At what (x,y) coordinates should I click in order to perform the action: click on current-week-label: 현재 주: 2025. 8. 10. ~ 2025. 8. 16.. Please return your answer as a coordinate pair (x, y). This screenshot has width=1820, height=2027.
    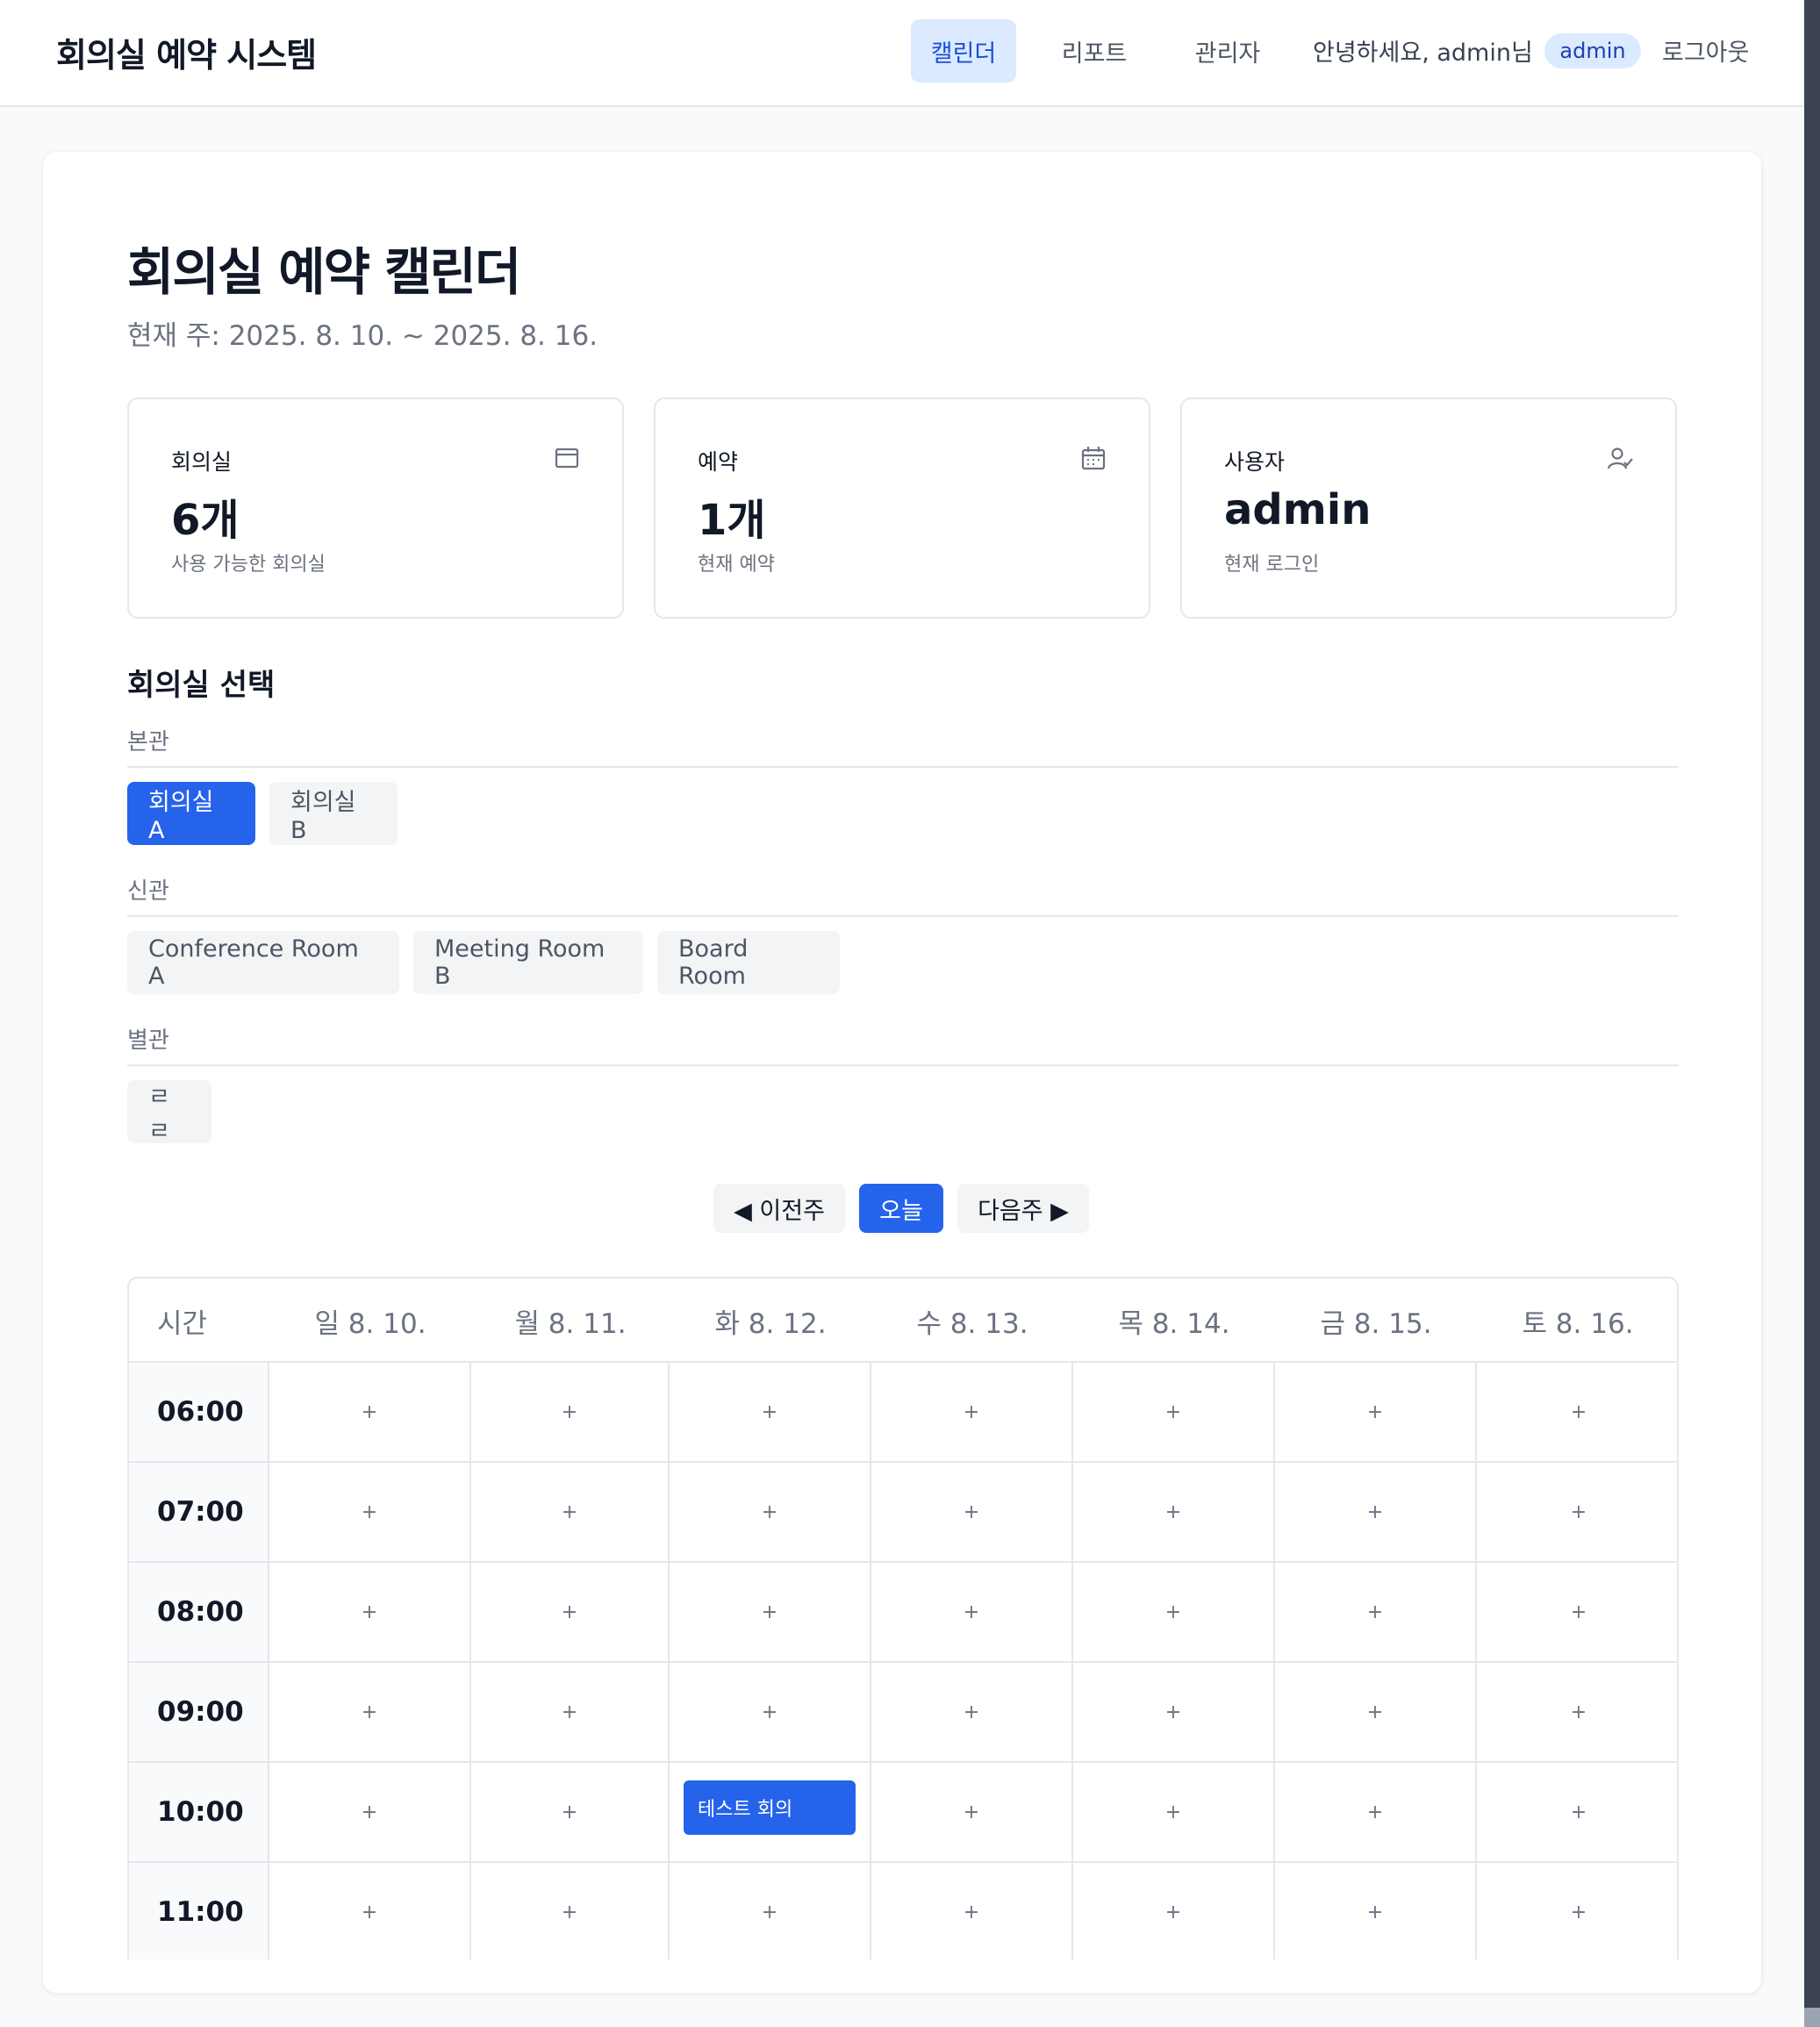
    Looking at the image, I should click on (362, 336).